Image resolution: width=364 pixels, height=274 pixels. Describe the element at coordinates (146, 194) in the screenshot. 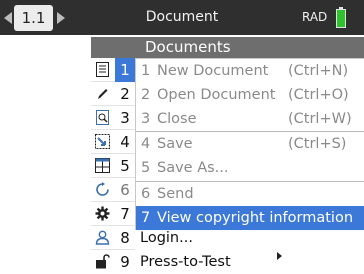

I see `menu-item-number: 6` at that location.